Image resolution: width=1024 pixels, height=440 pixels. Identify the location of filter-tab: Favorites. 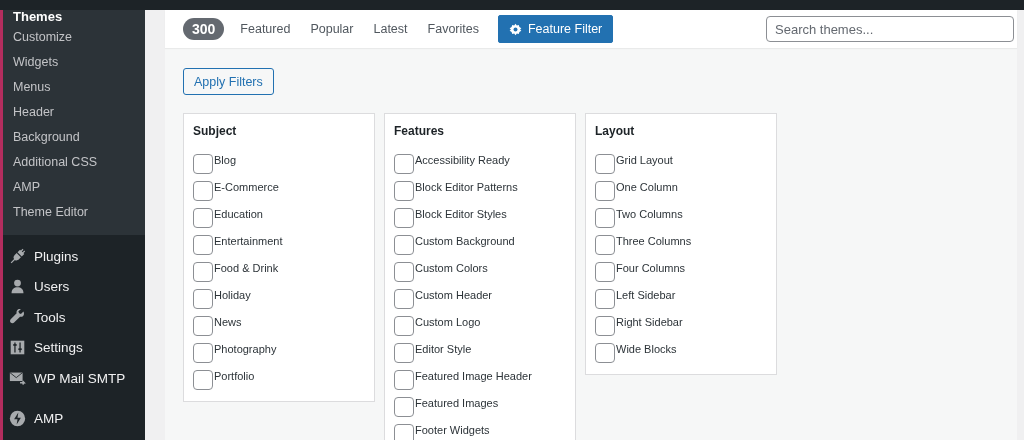
(453, 29).